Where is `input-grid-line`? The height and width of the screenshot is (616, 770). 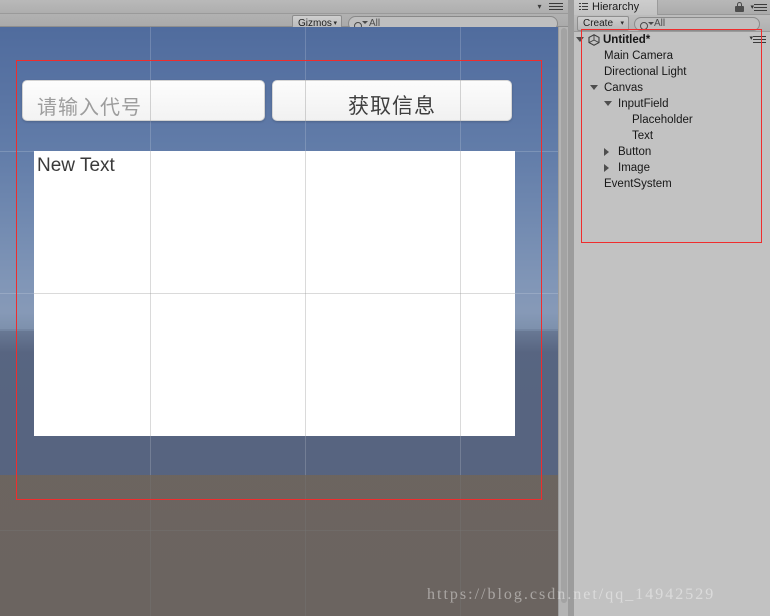 input-grid-line is located at coordinates (150, 100).